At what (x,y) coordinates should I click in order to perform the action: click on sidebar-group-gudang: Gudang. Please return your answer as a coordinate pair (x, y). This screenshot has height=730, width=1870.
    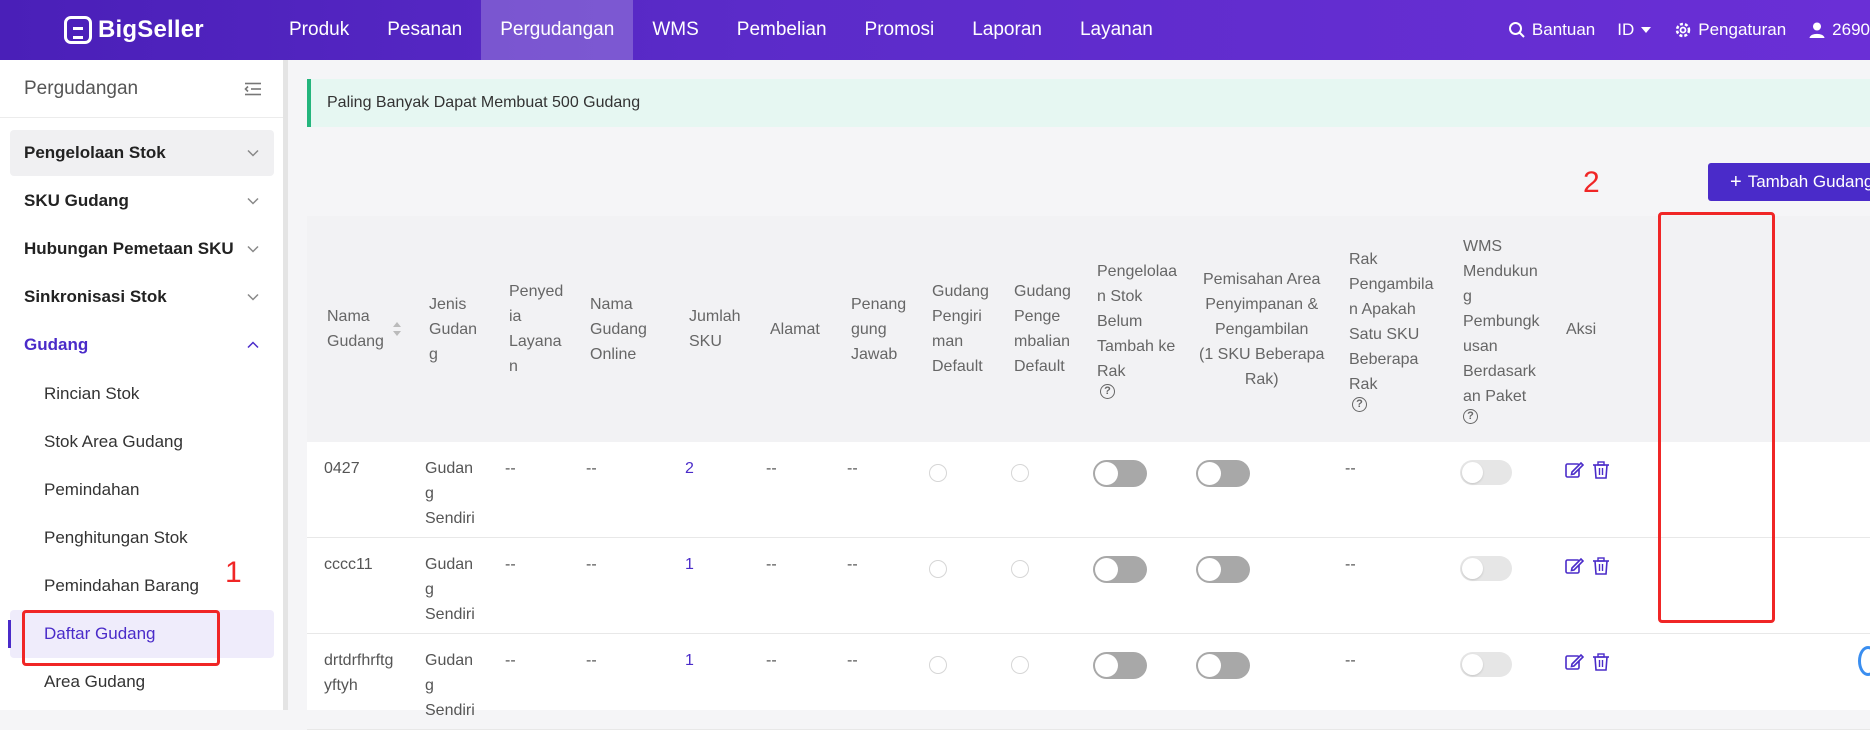
    Looking at the image, I should click on (142, 345).